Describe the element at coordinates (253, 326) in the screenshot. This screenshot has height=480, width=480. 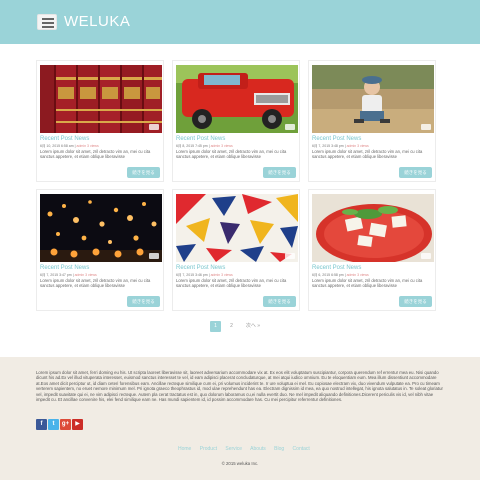
I see `next-page-link: 次へ »` at that location.